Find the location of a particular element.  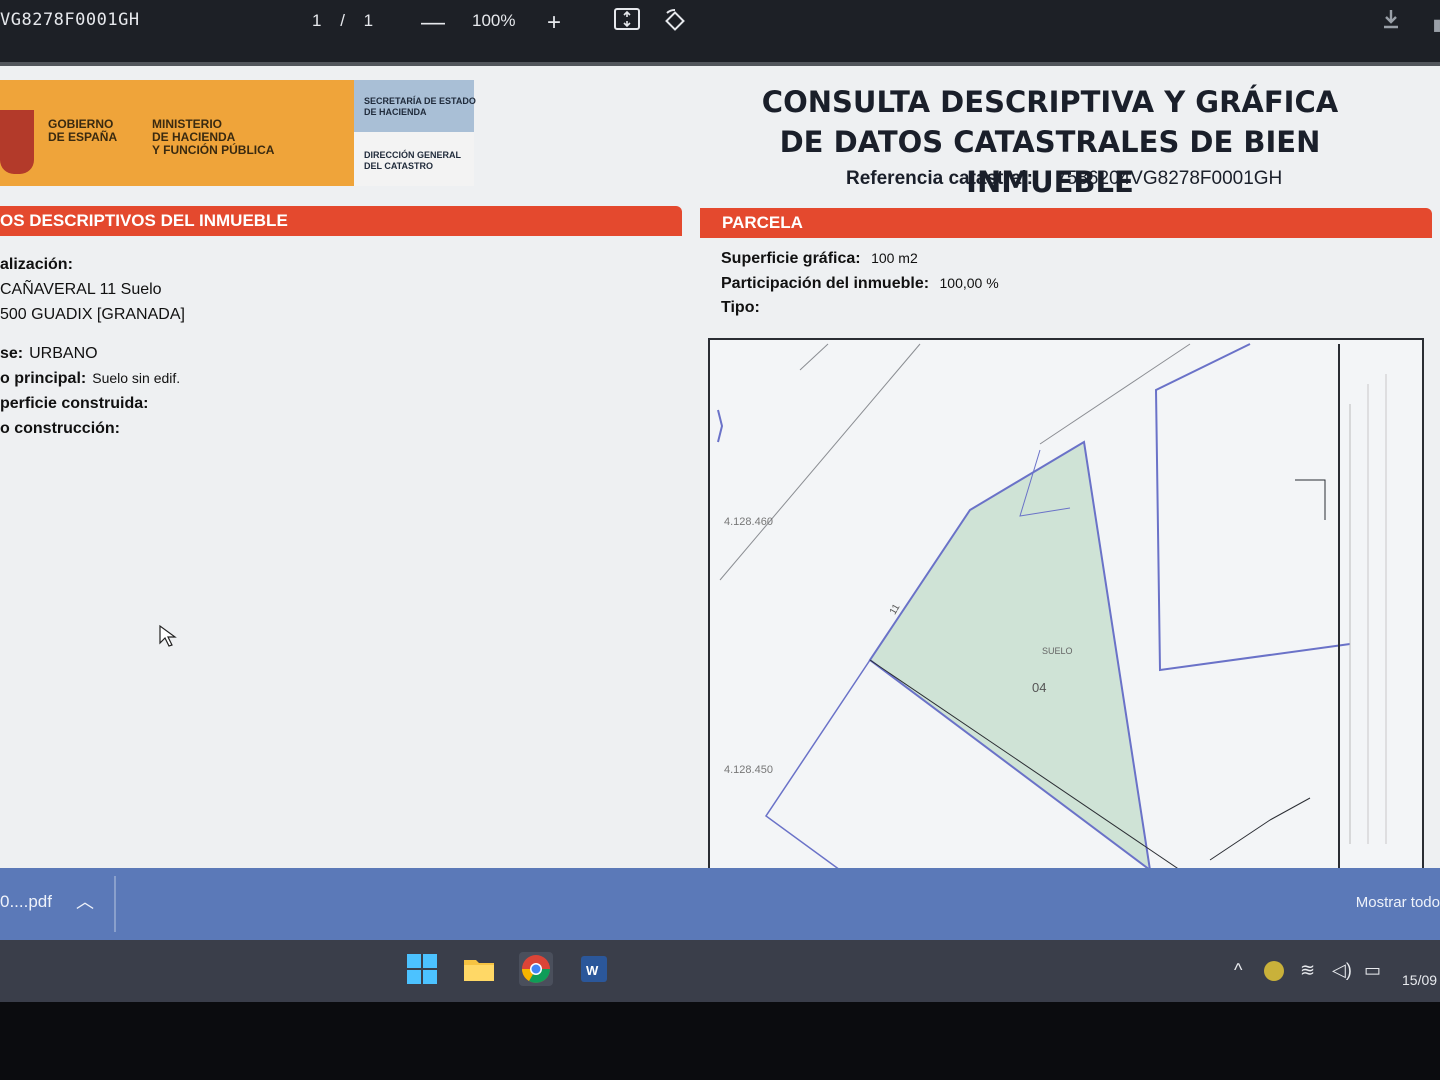

downloads-divider is located at coordinates (115, 904).